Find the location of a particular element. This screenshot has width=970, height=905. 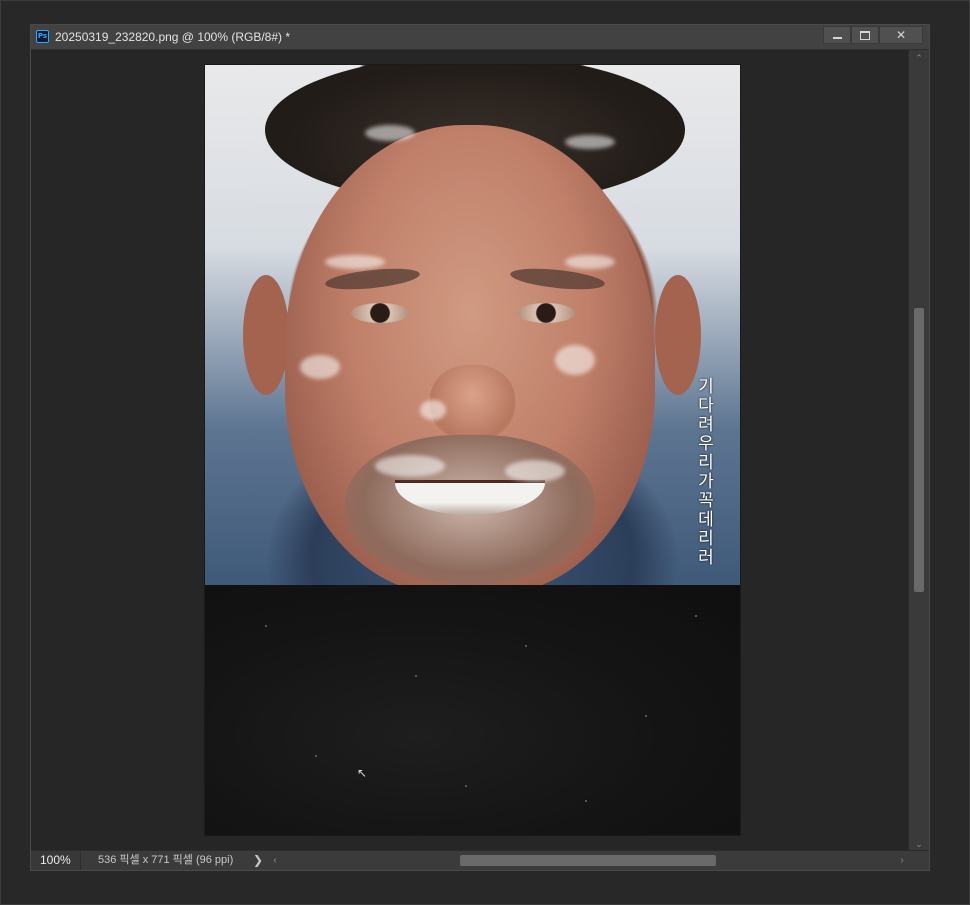

close-button: ✕ is located at coordinates (901, 35).